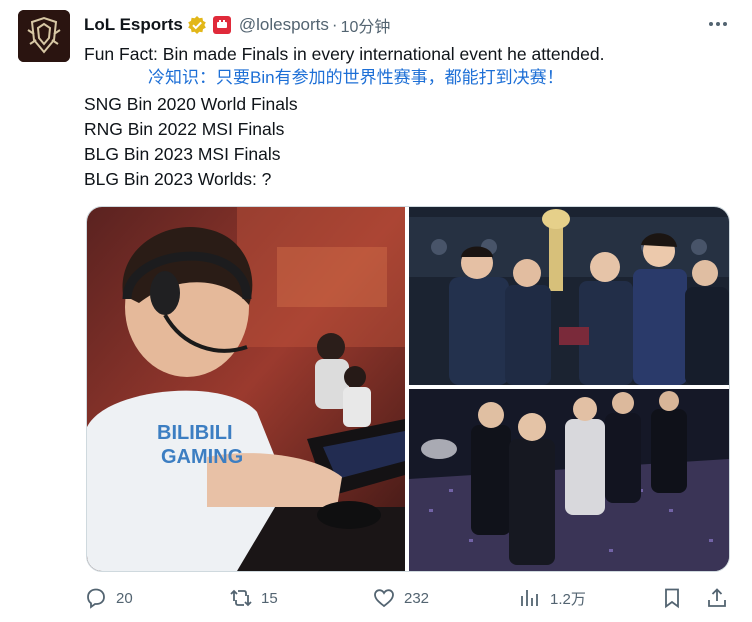  Describe the element at coordinates (197, 25) in the screenshot. I see `verified-badge-icon` at that location.